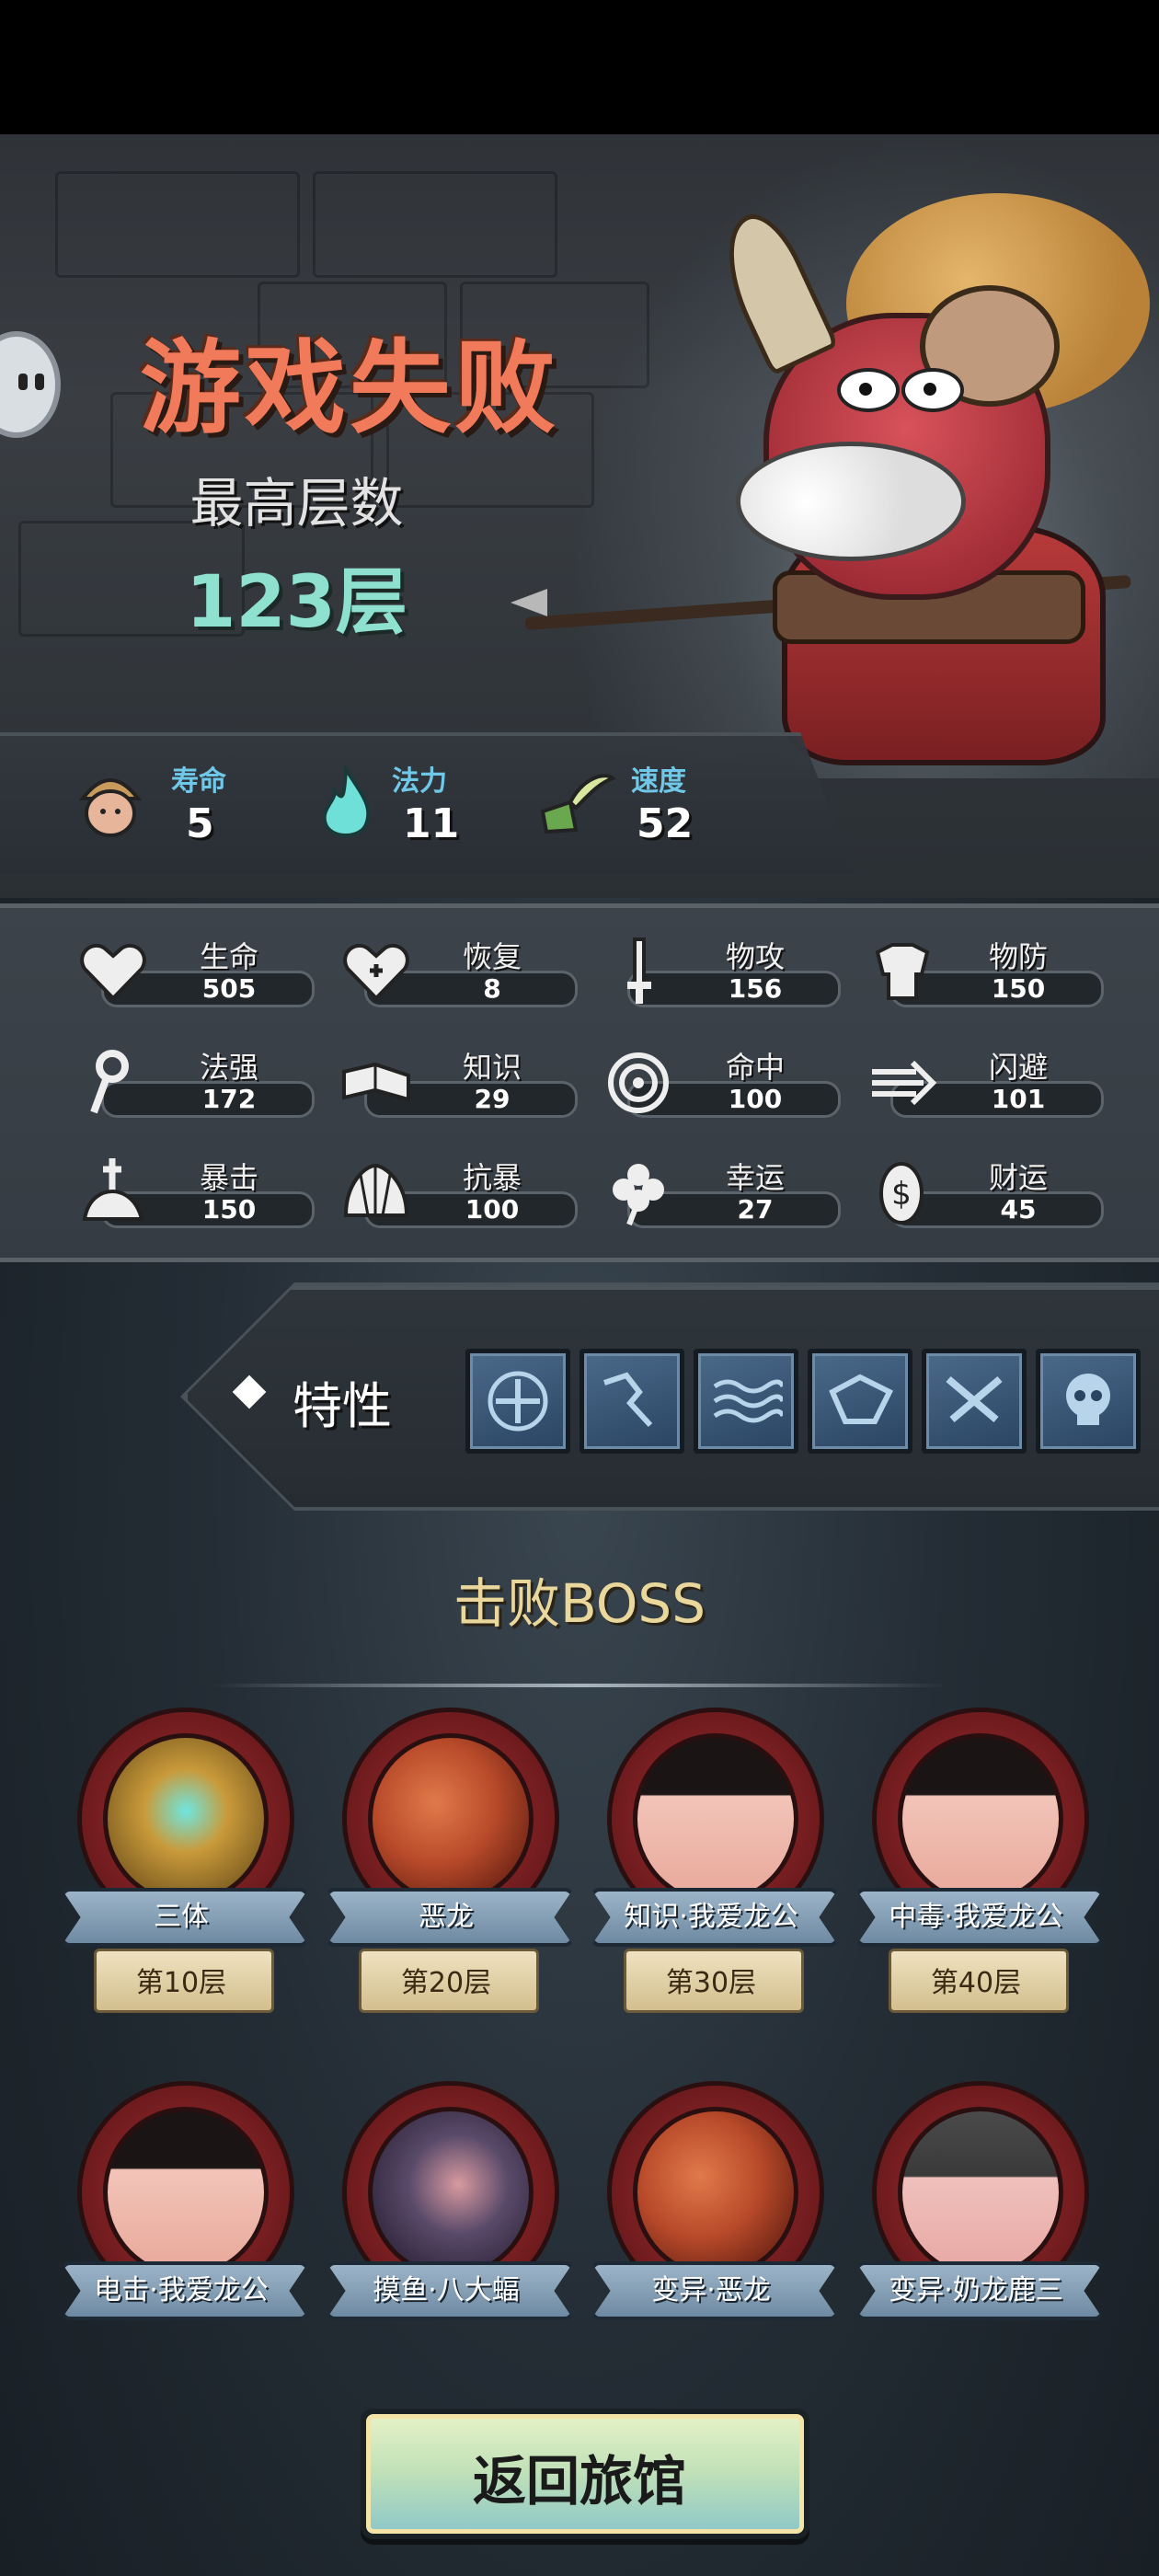  What do you see at coordinates (1018, 1099) in the screenshot?
I see `stat-value: 101` at bounding box center [1018, 1099].